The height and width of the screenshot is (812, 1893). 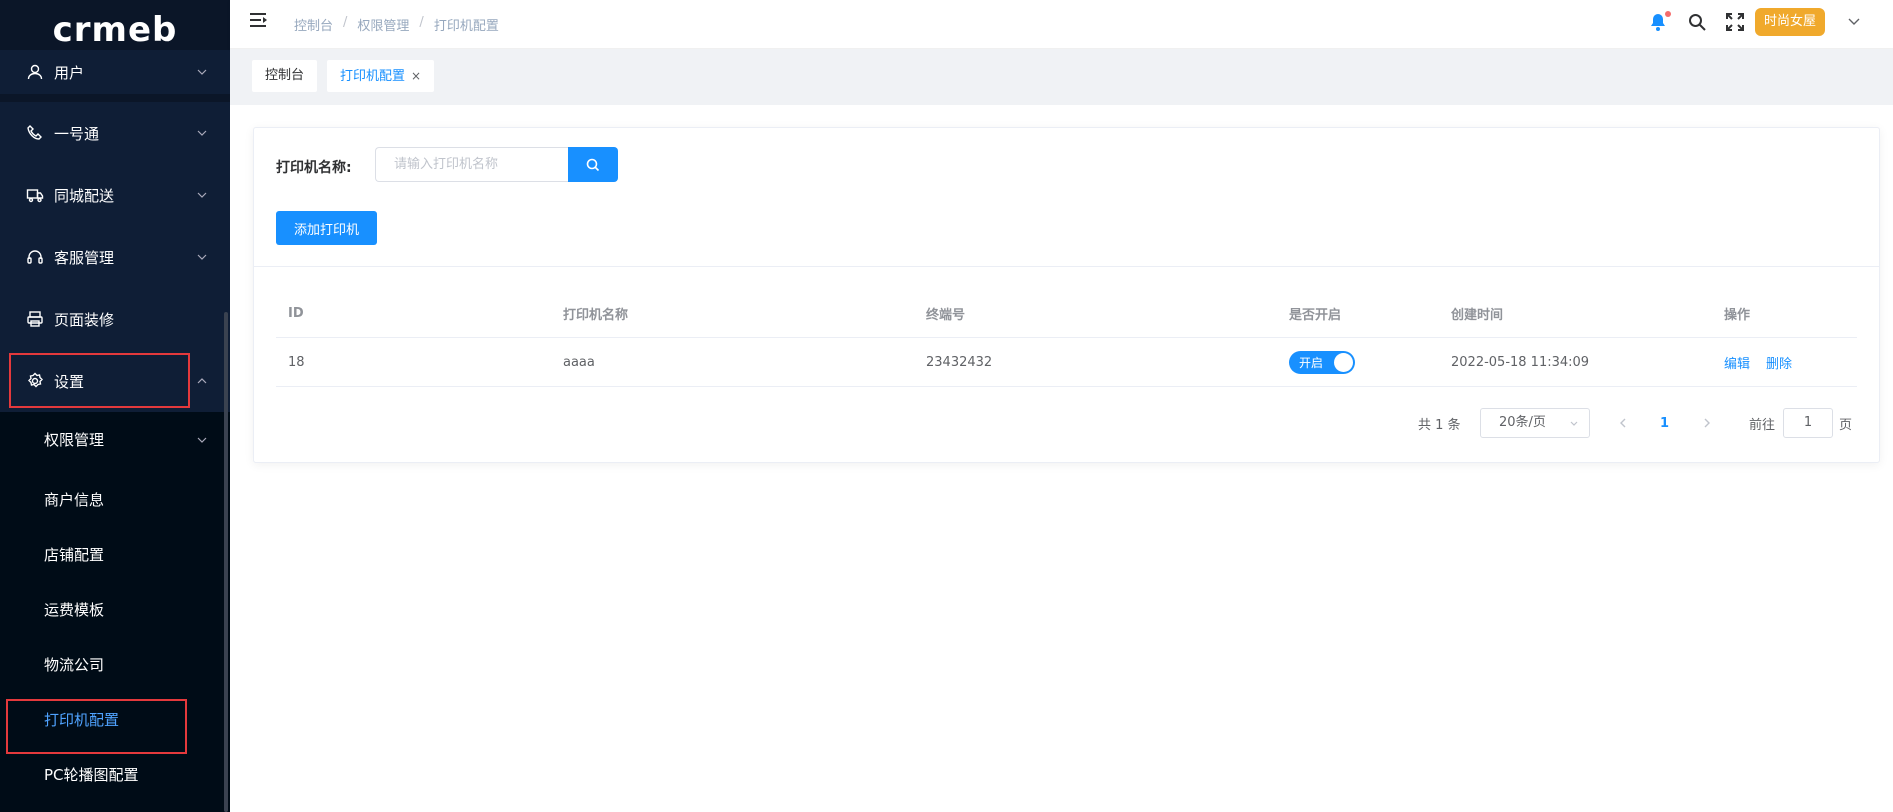 What do you see at coordinates (115, 72) in the screenshot?
I see `sidebar-item-user: 用户` at bounding box center [115, 72].